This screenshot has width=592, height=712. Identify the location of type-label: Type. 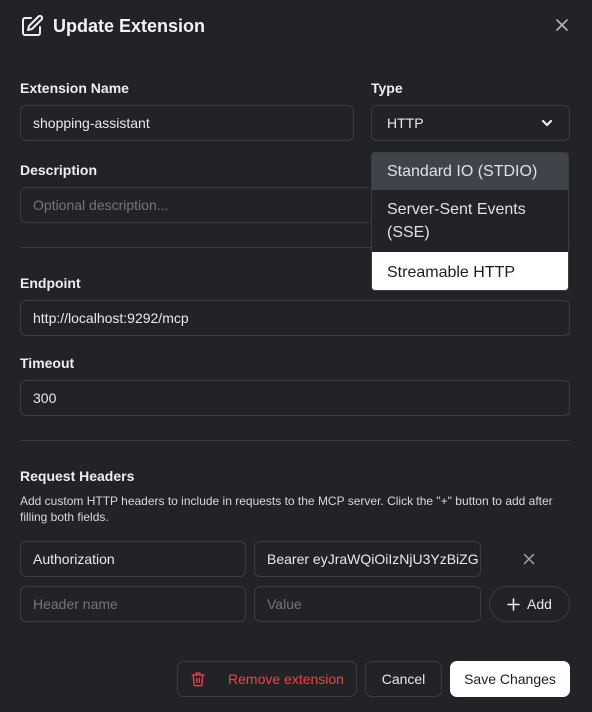
(387, 88).